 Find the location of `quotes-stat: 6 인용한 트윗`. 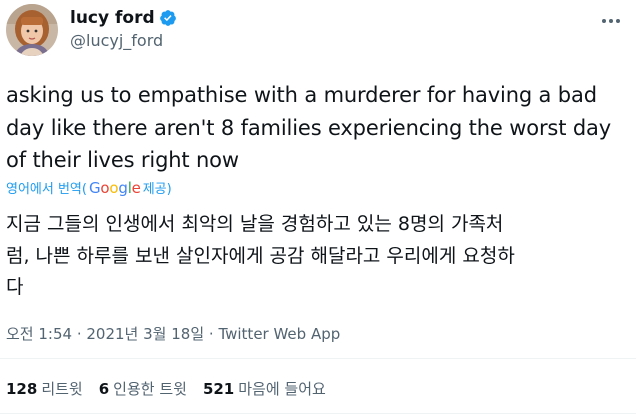

quotes-stat: 6 인용한 트윗 is located at coordinates (143, 388).